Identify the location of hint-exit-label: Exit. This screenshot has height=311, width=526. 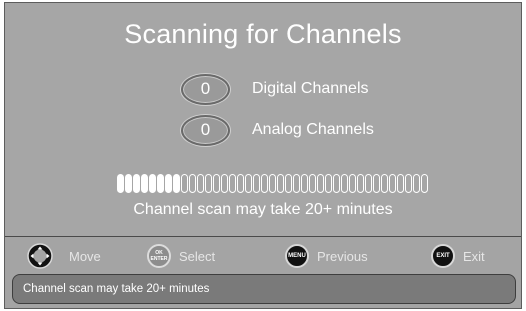
(474, 256).